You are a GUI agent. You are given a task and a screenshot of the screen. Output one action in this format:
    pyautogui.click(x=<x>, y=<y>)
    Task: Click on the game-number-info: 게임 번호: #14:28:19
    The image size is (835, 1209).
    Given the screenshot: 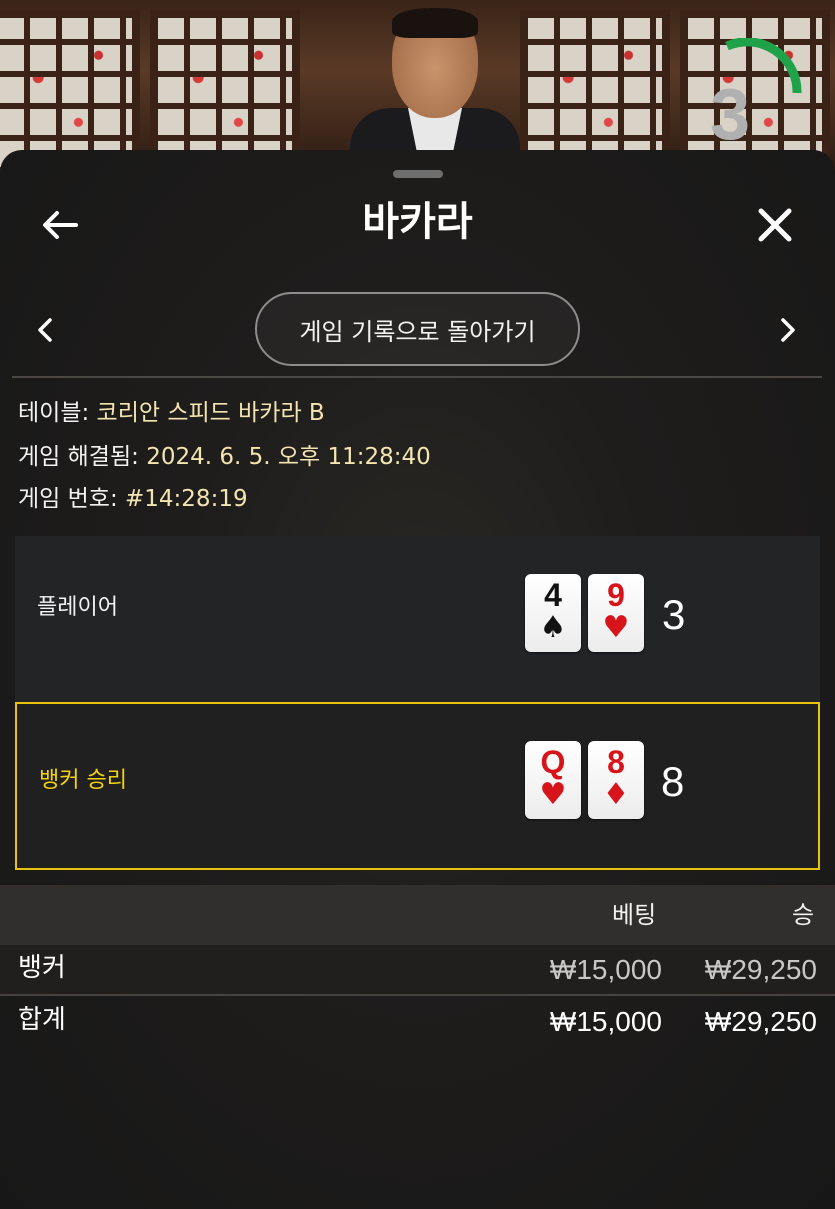 What is the action you would take?
    pyautogui.click(x=133, y=499)
    